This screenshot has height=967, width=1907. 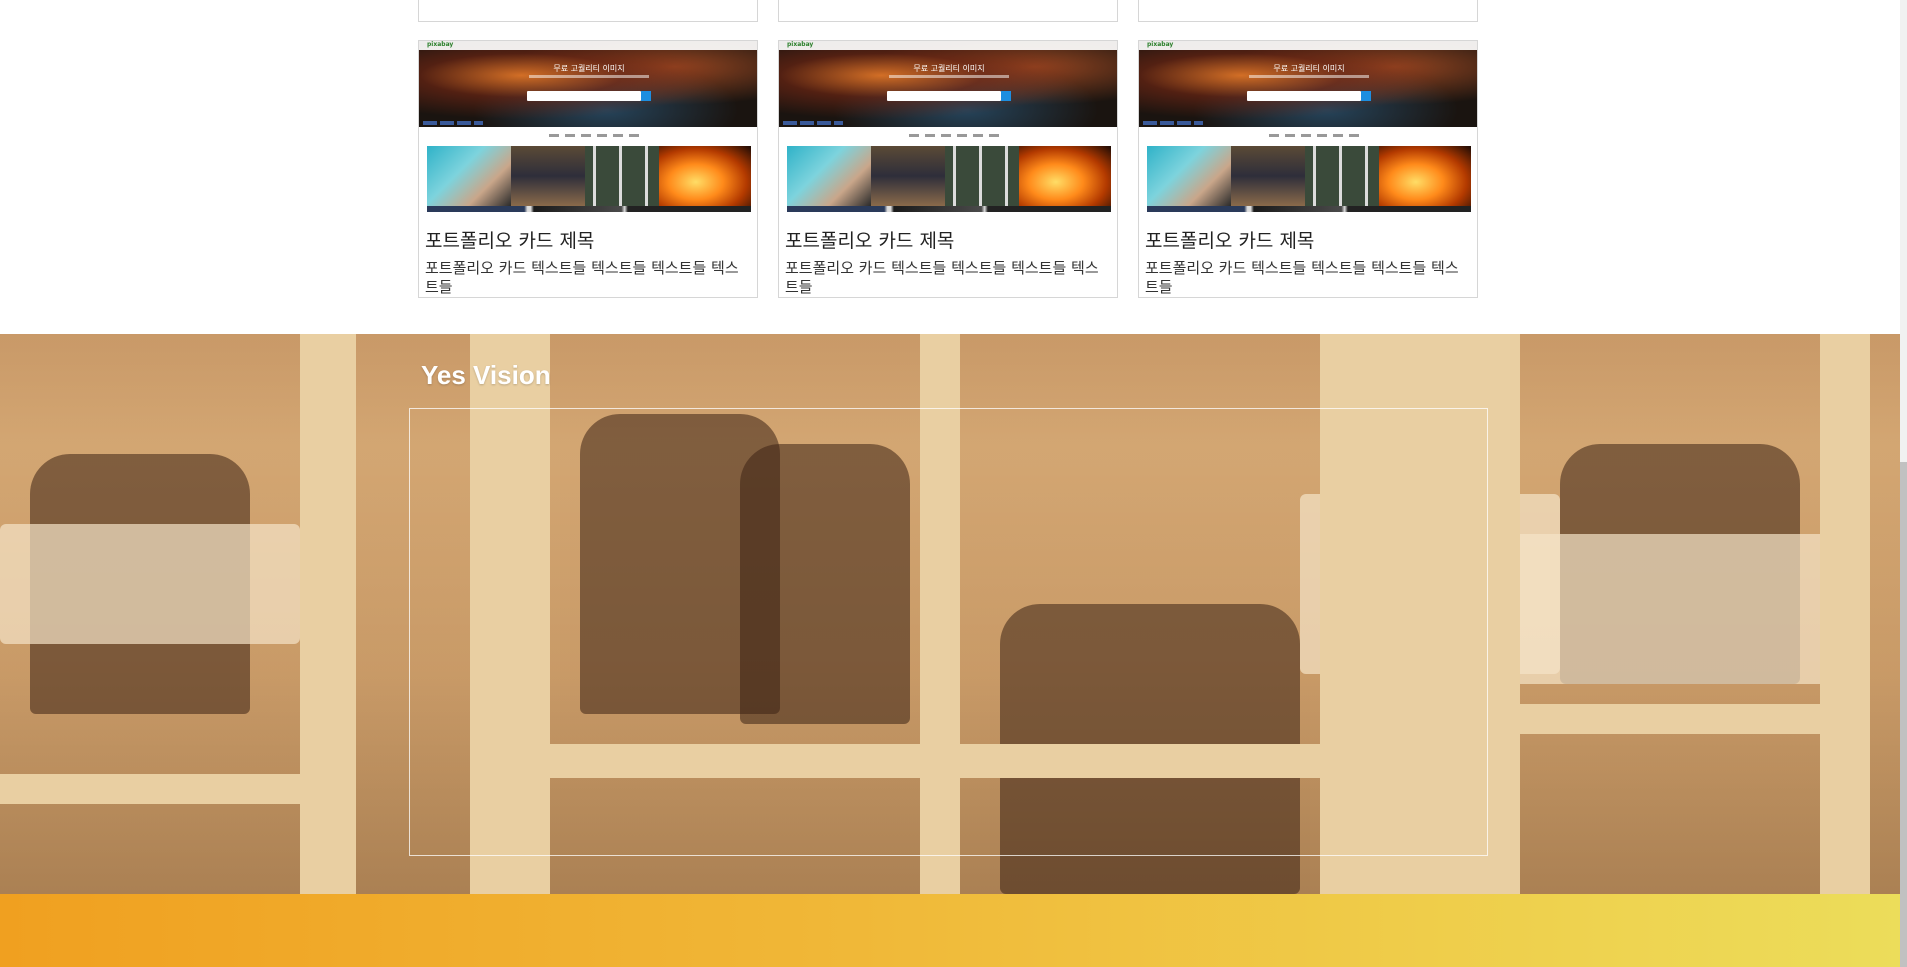 I want to click on bg-table, so click(x=150, y=584).